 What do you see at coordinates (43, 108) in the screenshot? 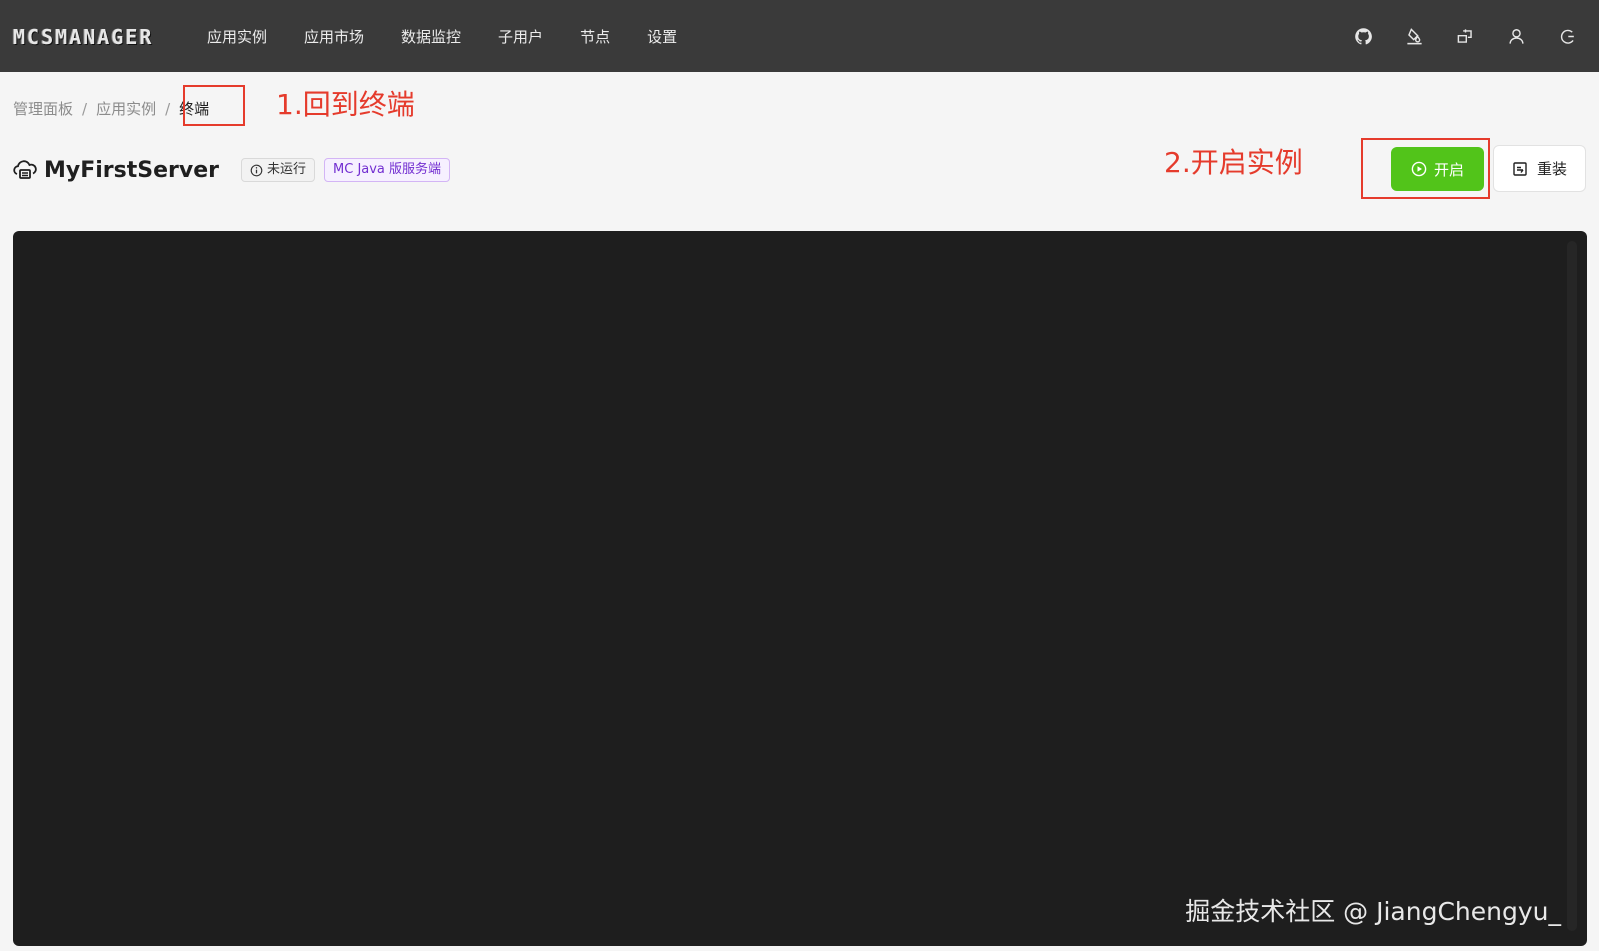
I see `breadcrumb-dashboard: 管理面板` at bounding box center [43, 108].